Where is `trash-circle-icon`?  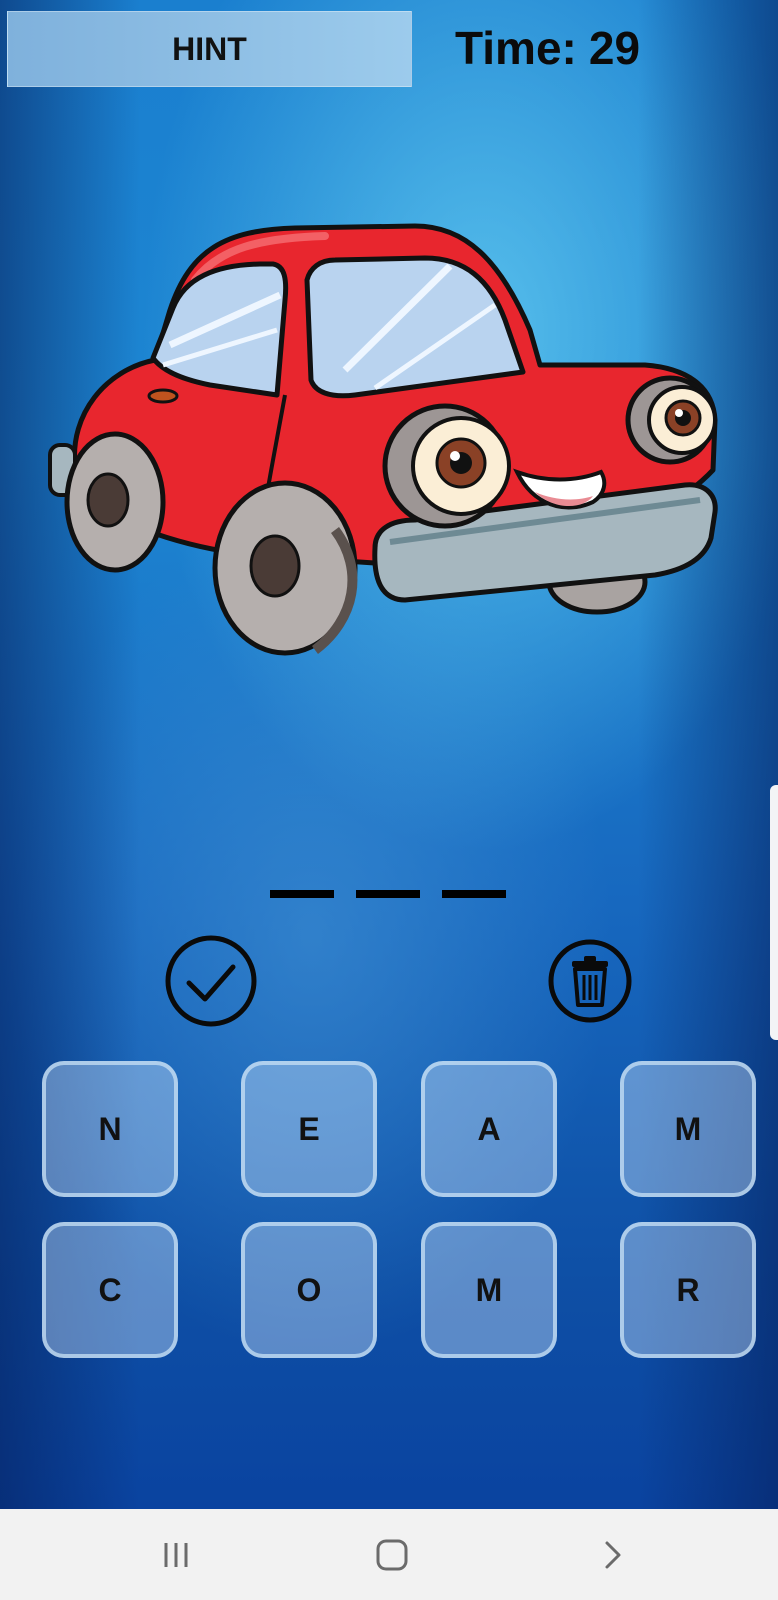
trash-circle-icon is located at coordinates (590, 981).